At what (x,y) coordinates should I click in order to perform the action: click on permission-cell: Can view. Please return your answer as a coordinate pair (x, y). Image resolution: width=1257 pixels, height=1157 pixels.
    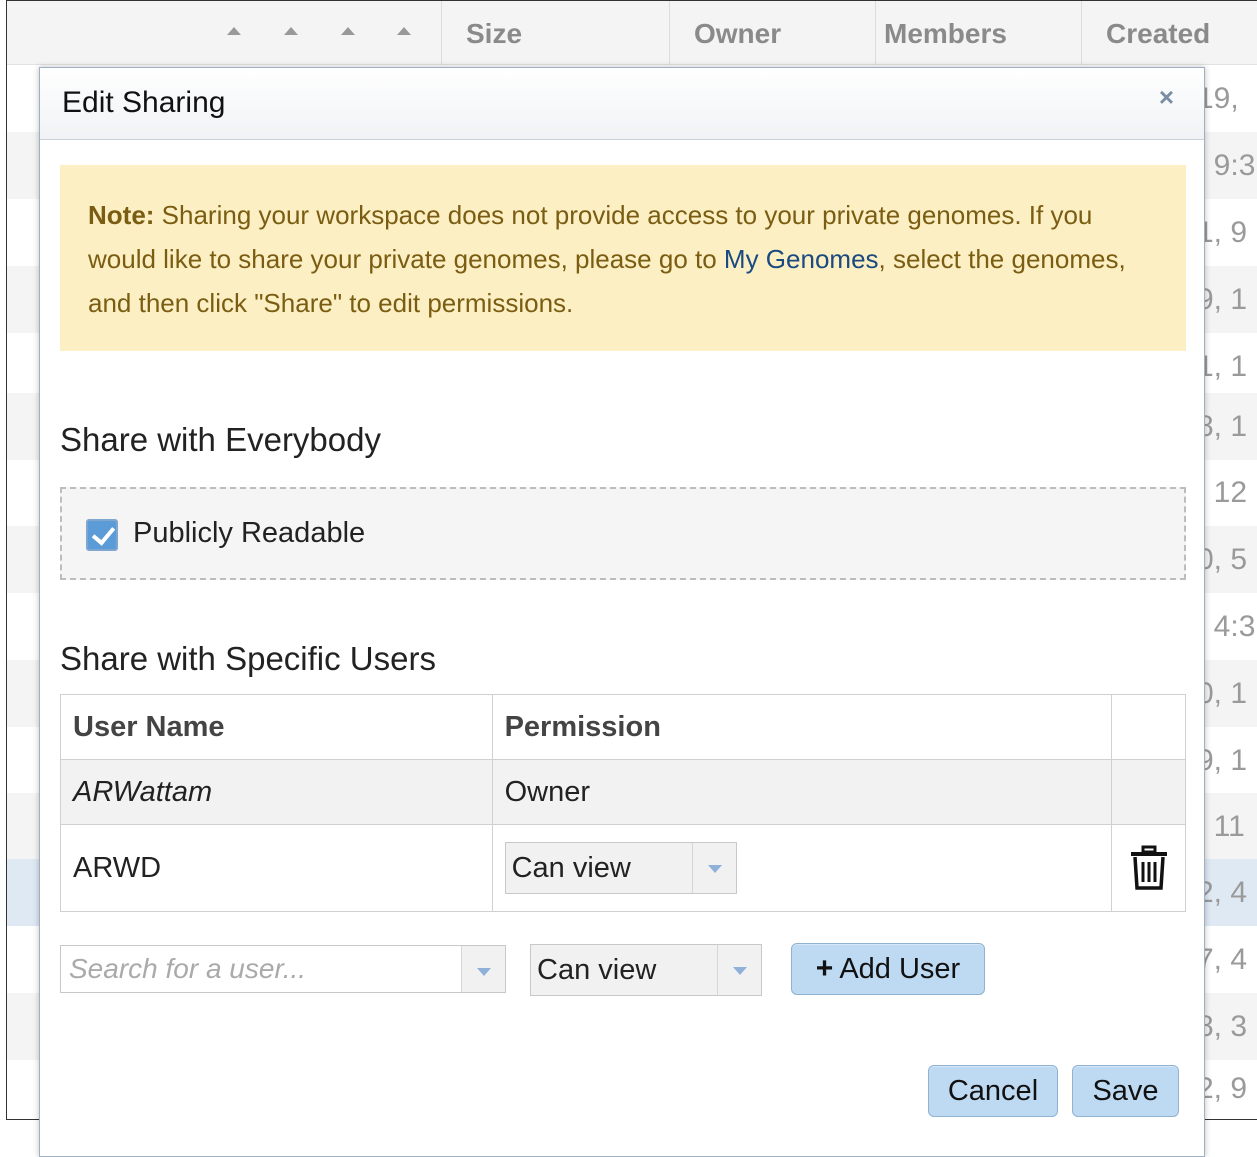
    Looking at the image, I should click on (802, 868).